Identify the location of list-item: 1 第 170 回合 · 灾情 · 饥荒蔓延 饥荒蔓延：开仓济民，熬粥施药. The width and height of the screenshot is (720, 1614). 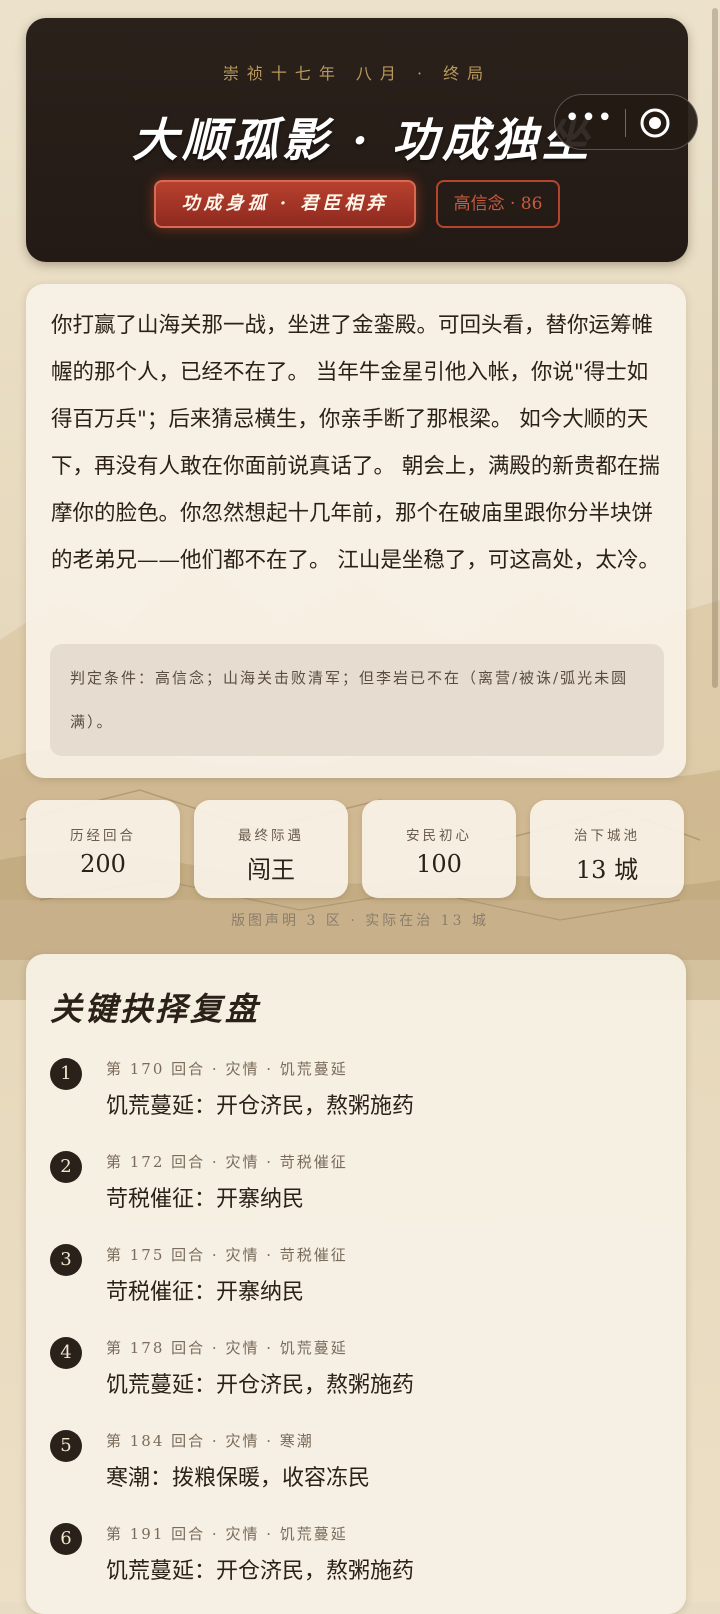
(350, 1094).